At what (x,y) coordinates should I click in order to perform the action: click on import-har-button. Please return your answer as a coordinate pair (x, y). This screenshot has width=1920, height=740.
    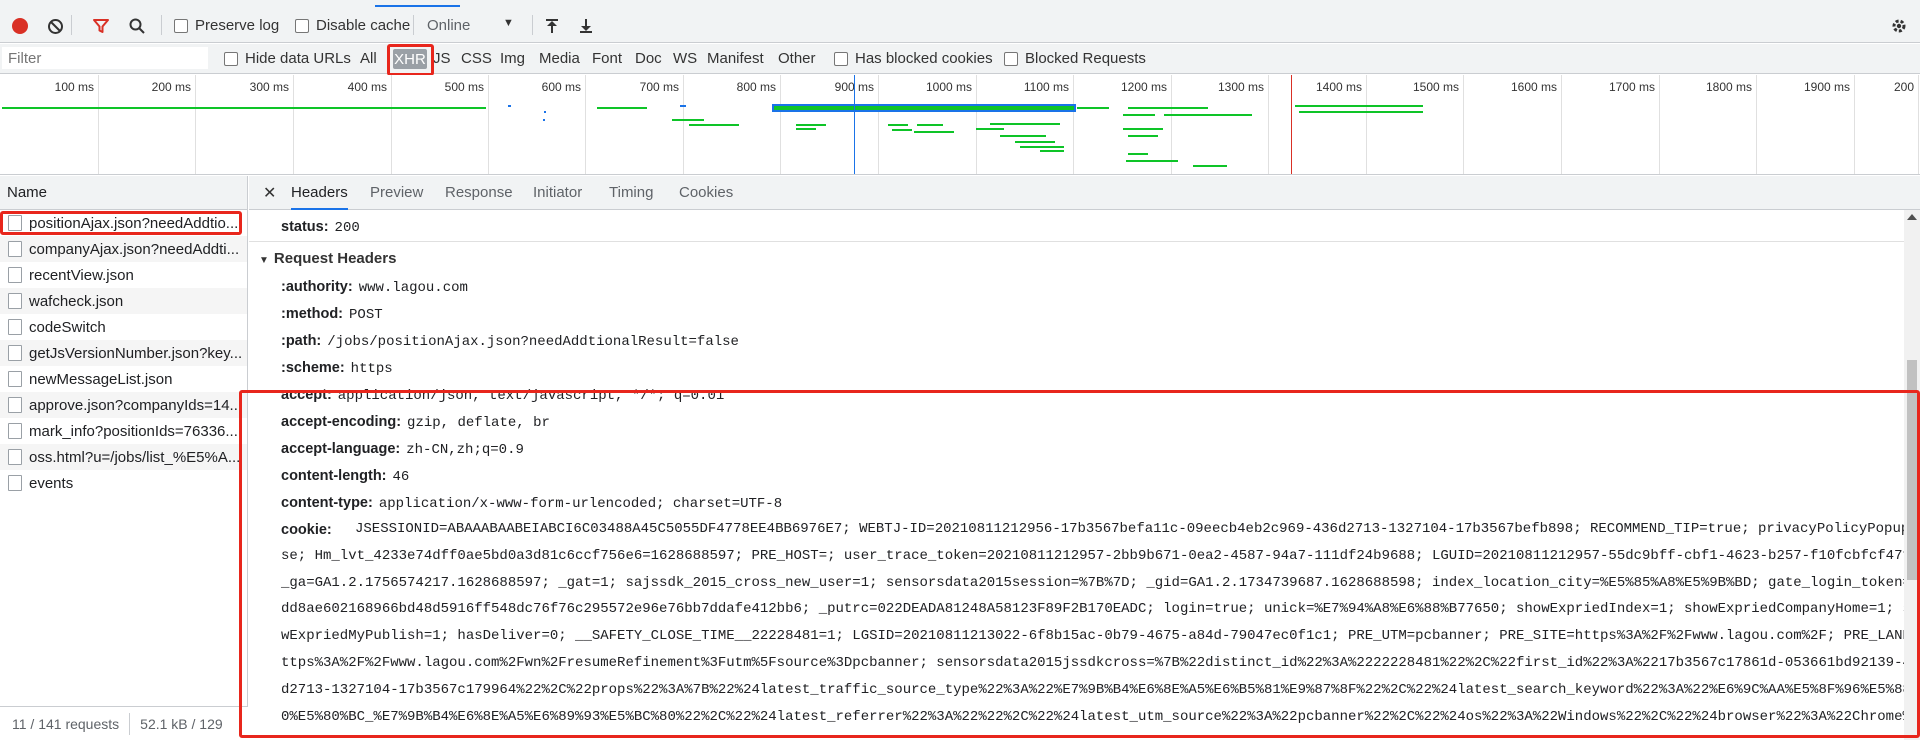
    Looking at the image, I should click on (552, 26).